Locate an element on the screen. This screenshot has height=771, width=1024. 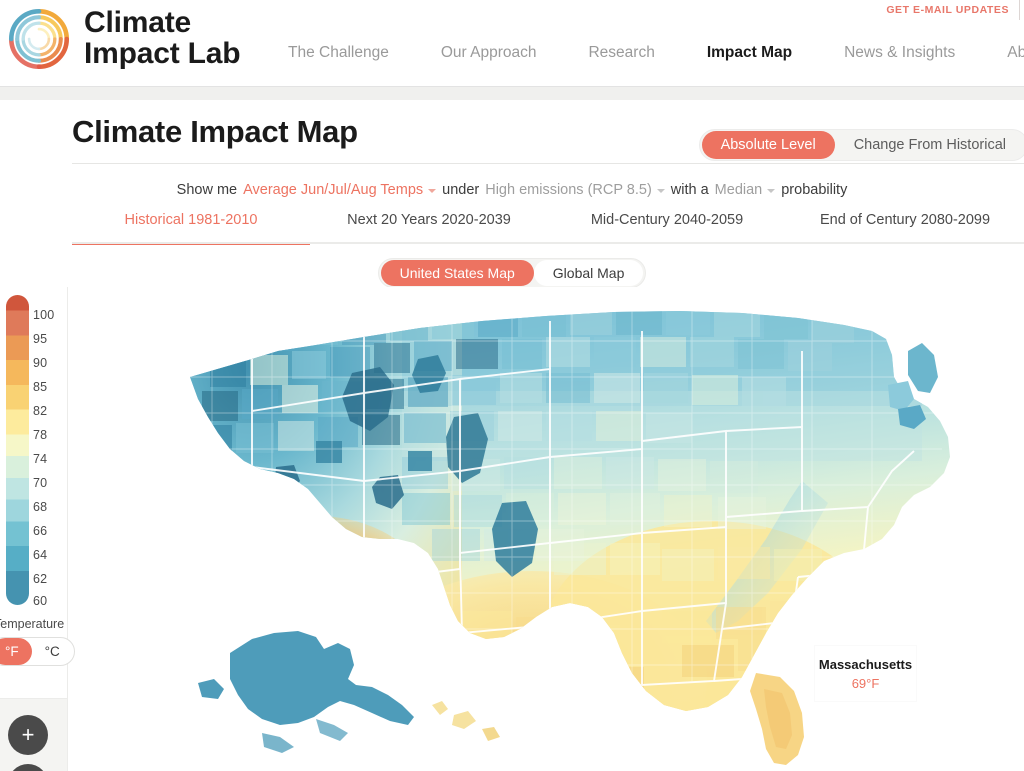
legend-title: Temperature is located at coordinates (32, 624).